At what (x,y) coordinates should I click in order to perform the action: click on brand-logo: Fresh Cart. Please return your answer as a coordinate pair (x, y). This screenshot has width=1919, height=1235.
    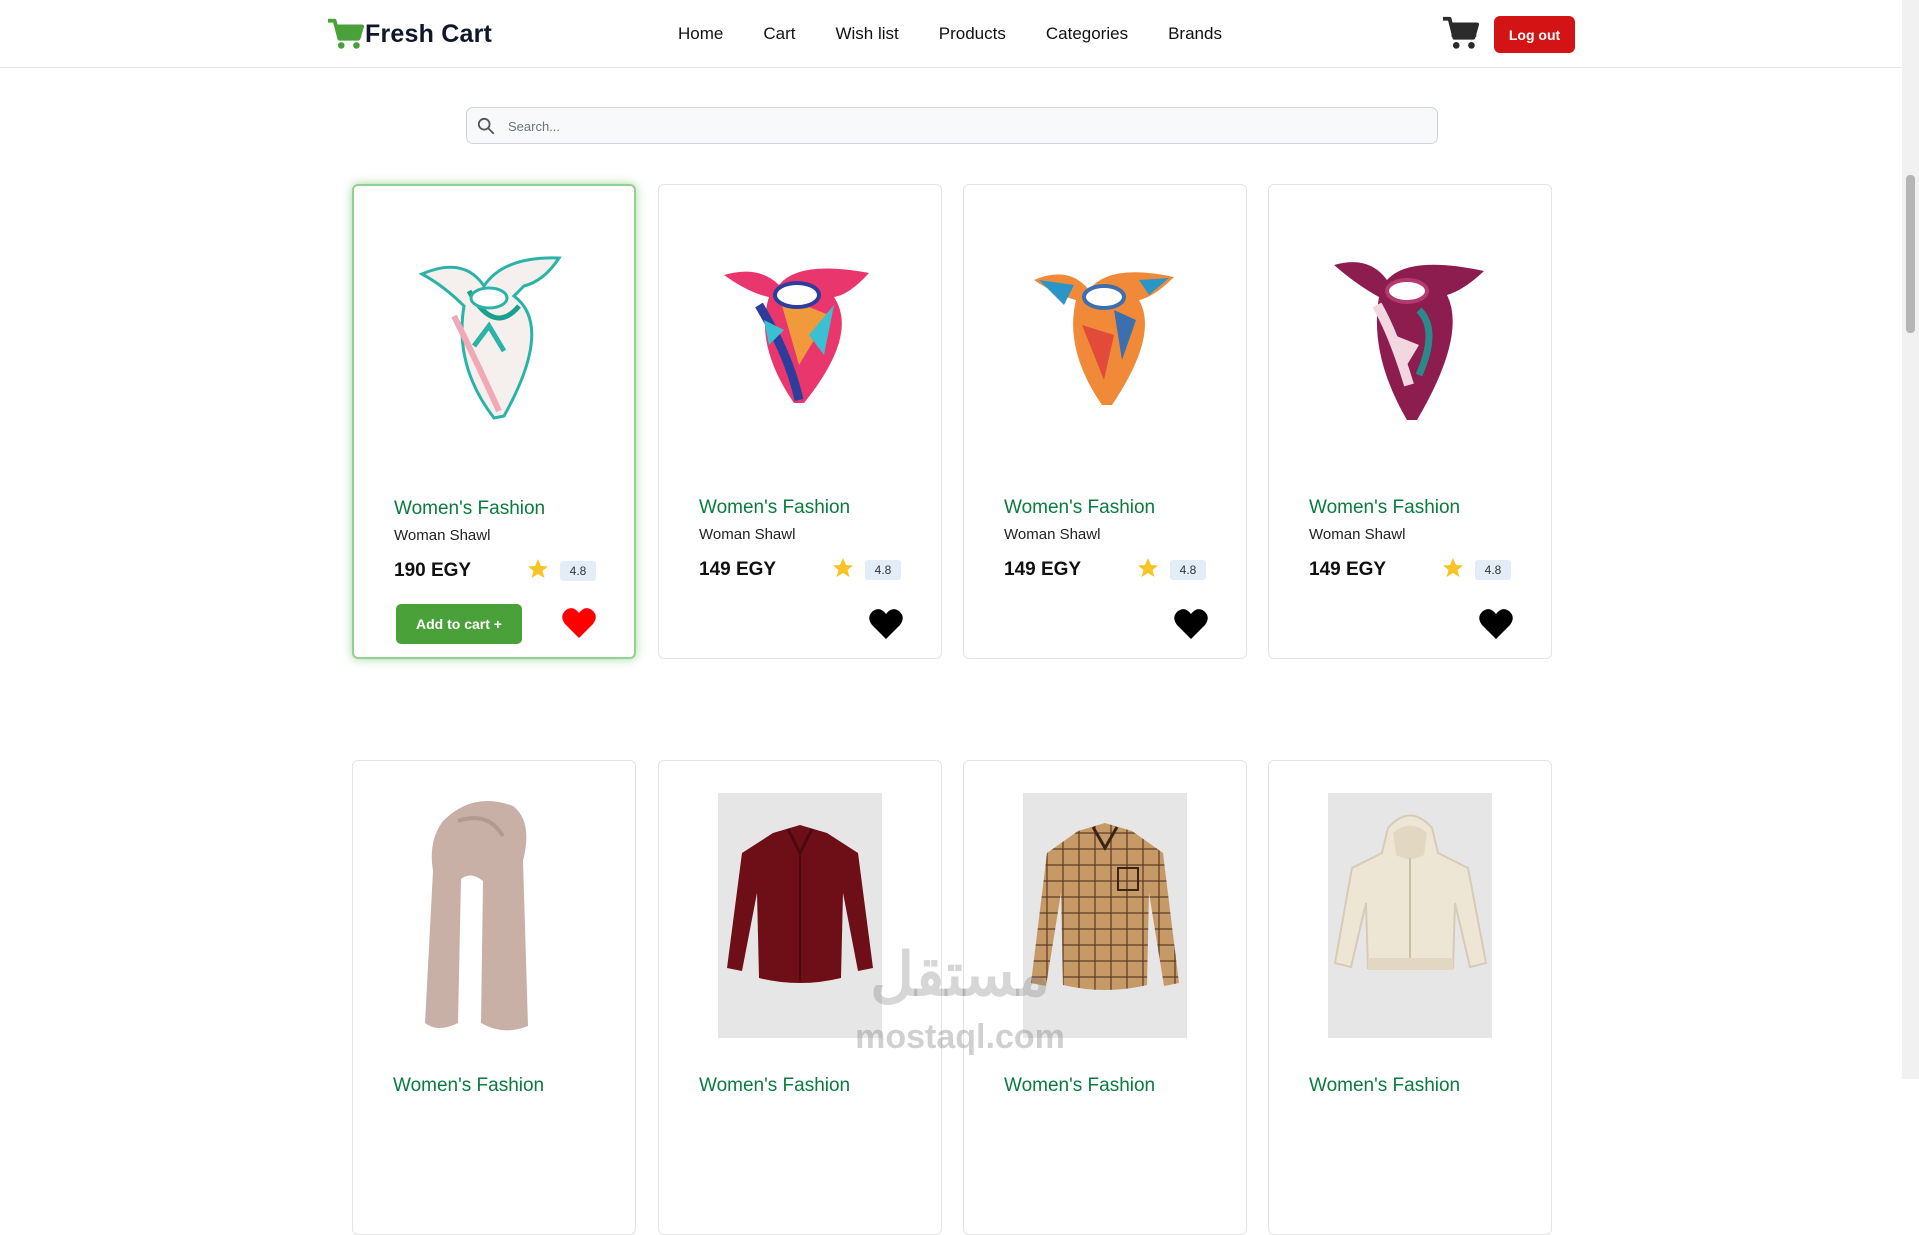
    Looking at the image, I should click on (409, 34).